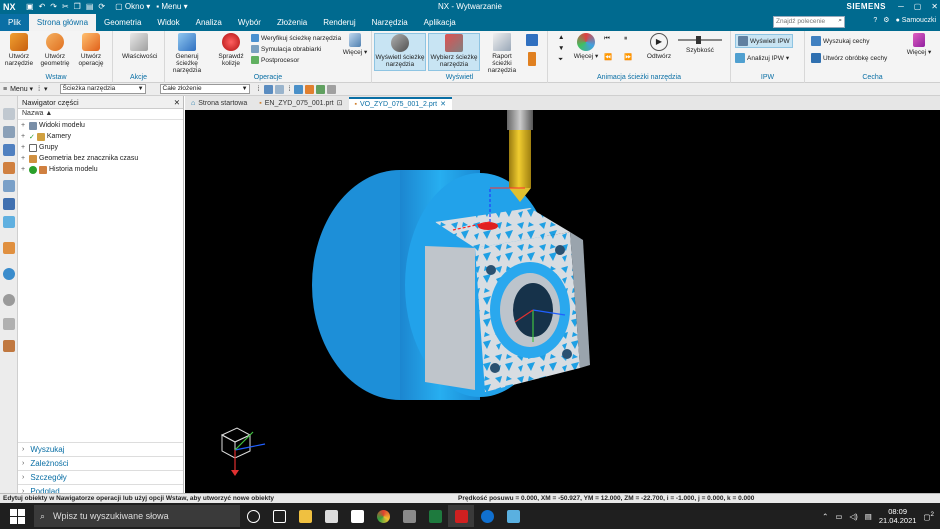  I want to click on tree-item-model-history: + Historia modelu, so click(100, 169).